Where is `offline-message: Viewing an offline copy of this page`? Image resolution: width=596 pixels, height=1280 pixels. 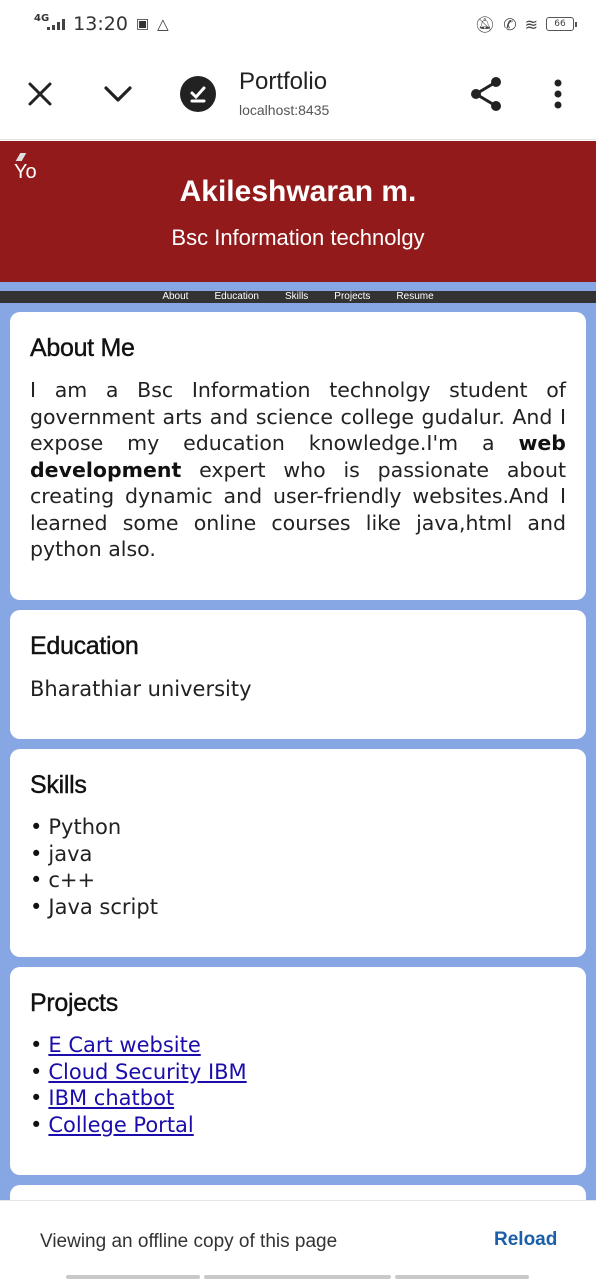 offline-message: Viewing an offline copy of this page is located at coordinates (189, 1241).